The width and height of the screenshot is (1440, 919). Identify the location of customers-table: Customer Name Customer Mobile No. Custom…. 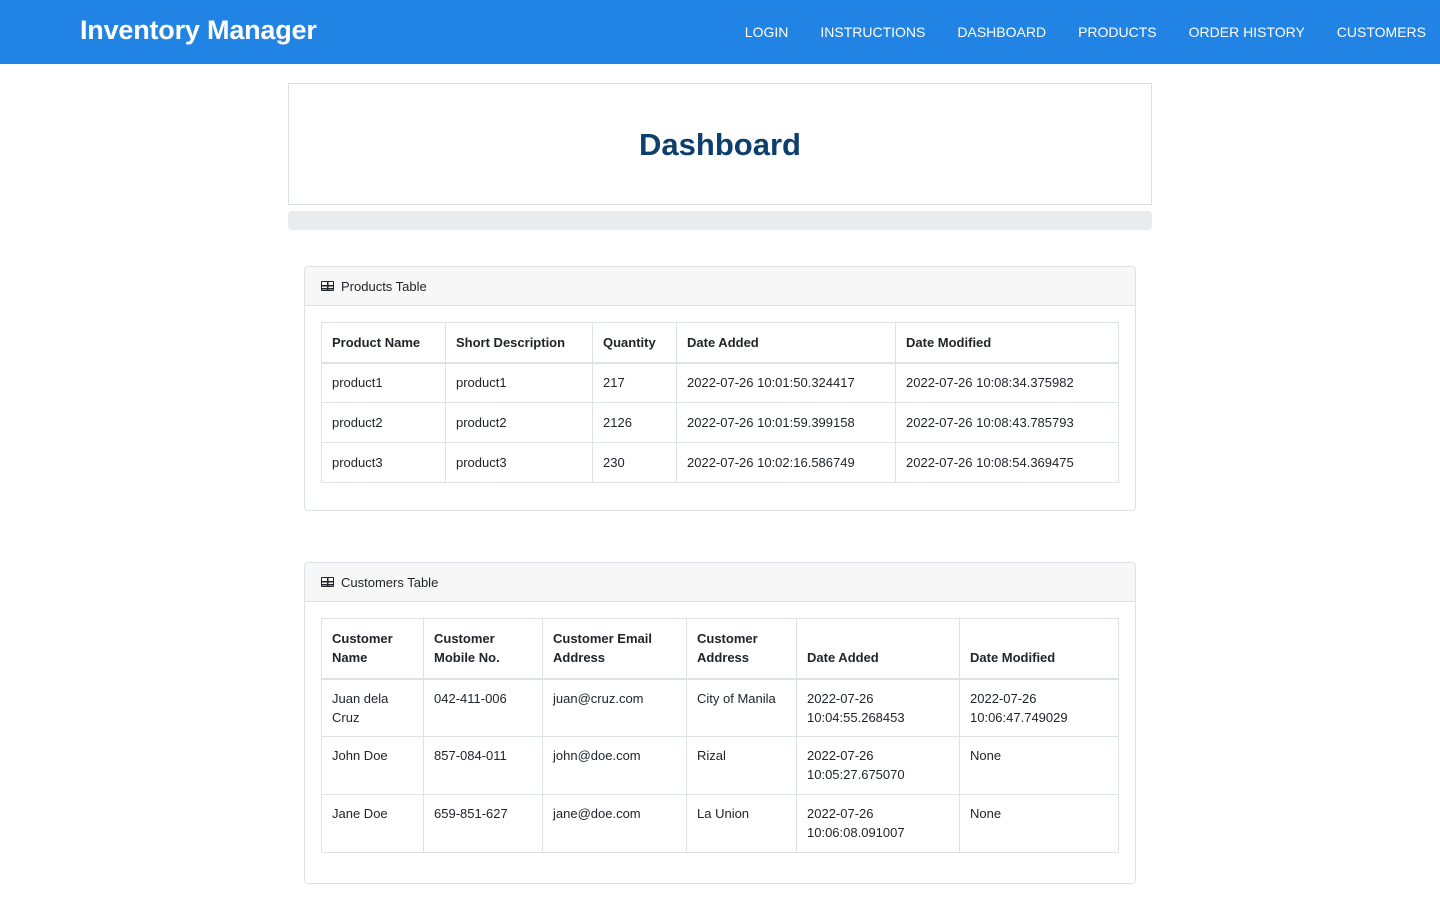
(720, 735).